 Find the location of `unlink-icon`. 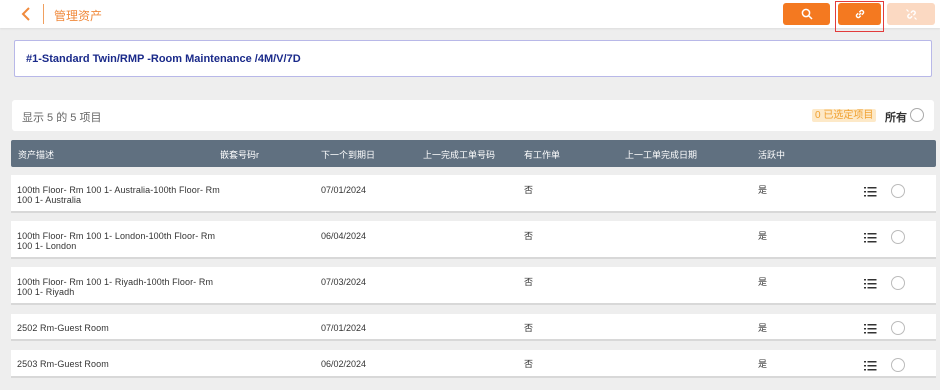

unlink-icon is located at coordinates (911, 14).